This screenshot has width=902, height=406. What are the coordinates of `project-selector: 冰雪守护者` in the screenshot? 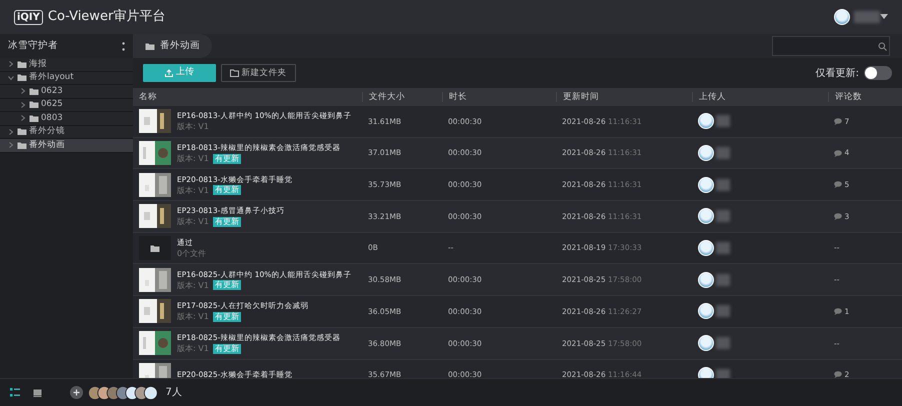 It's located at (66, 46).